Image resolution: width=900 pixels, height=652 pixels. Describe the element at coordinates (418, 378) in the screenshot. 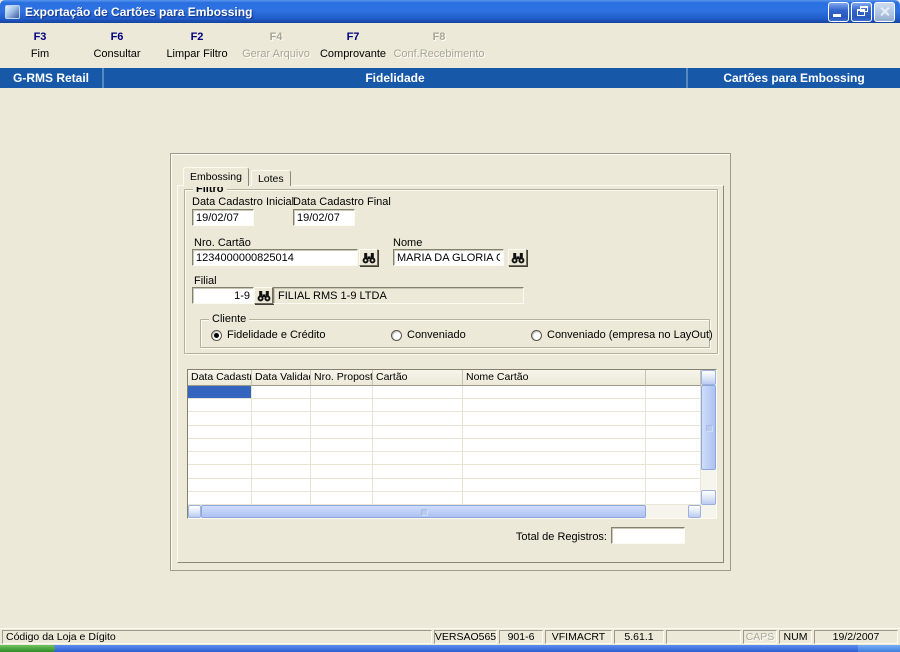

I see `grid-column-header-cart-o: Cartão` at that location.